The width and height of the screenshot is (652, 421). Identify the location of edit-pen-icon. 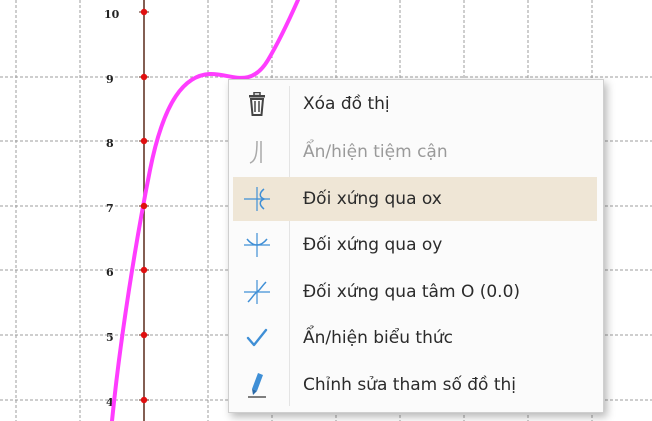
(257, 385).